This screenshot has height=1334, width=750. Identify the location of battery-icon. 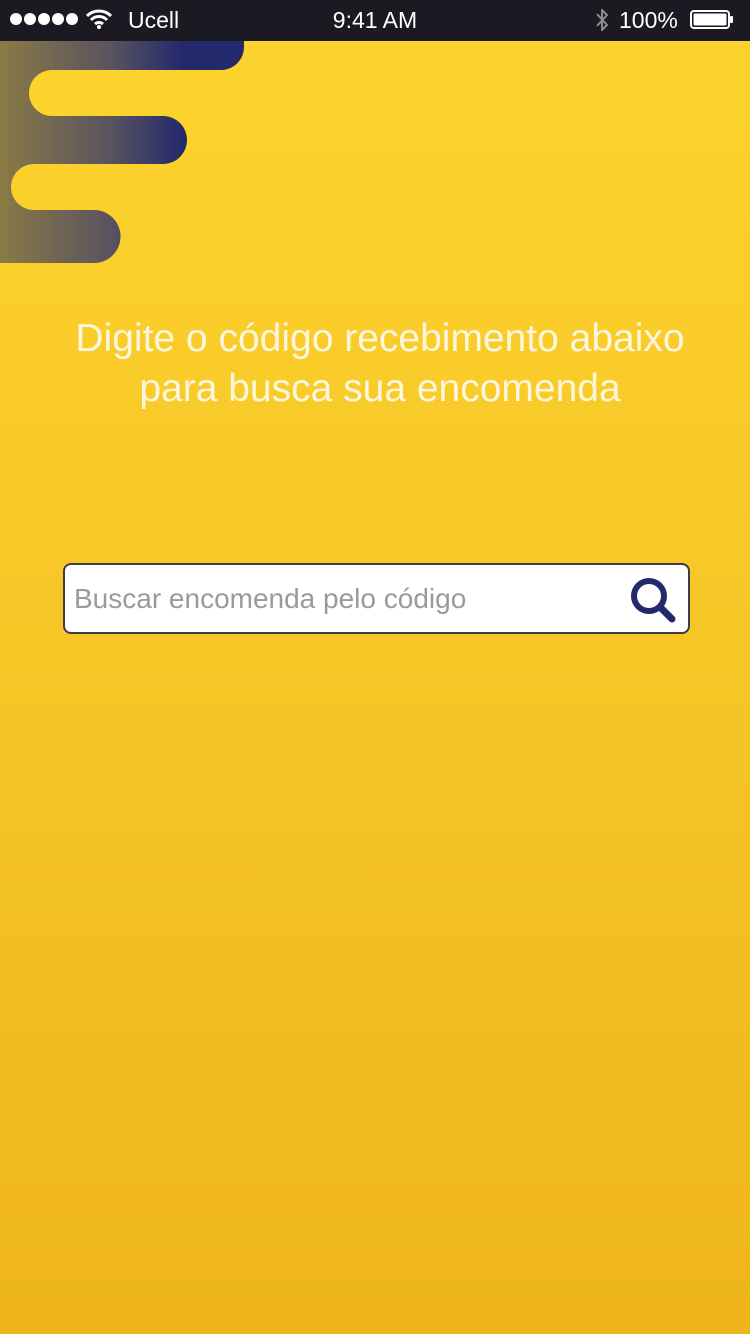
(711, 19).